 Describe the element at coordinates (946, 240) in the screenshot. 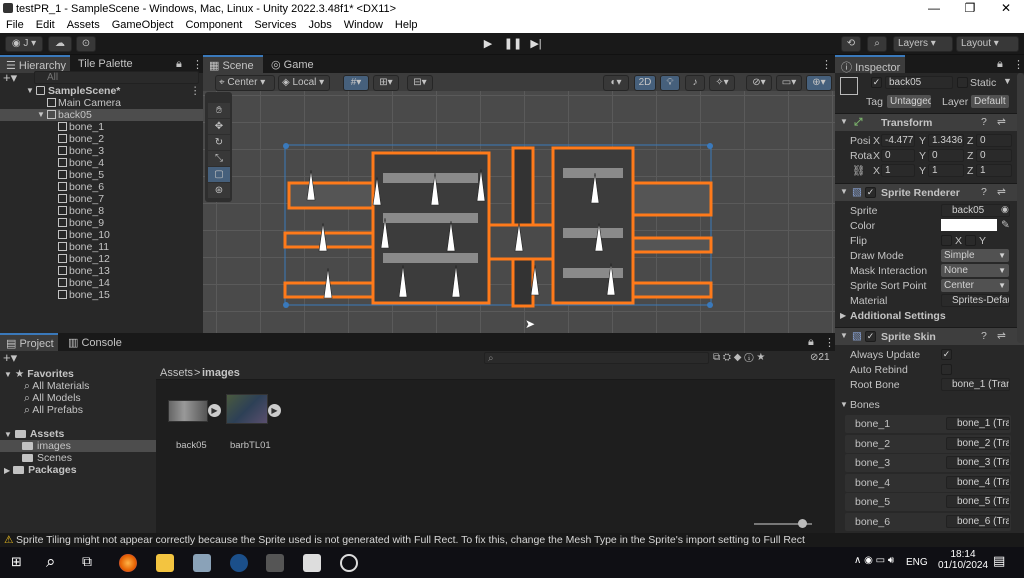

I see `flip-x-checkbox` at that location.